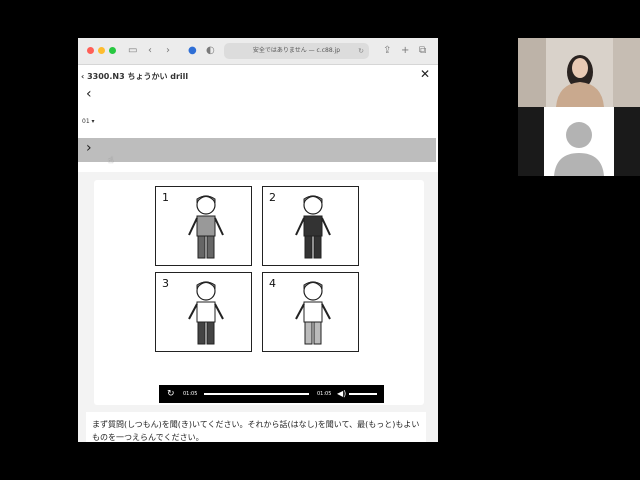 This screenshot has height=480, width=640. I want to click on address-bar: 安全ではありません — c.c88.jp ↻, so click(296, 51).